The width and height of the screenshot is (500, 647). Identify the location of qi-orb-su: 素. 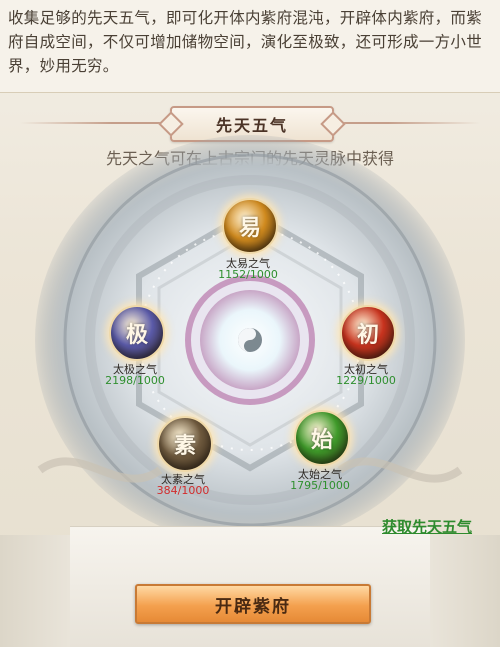
(185, 444).